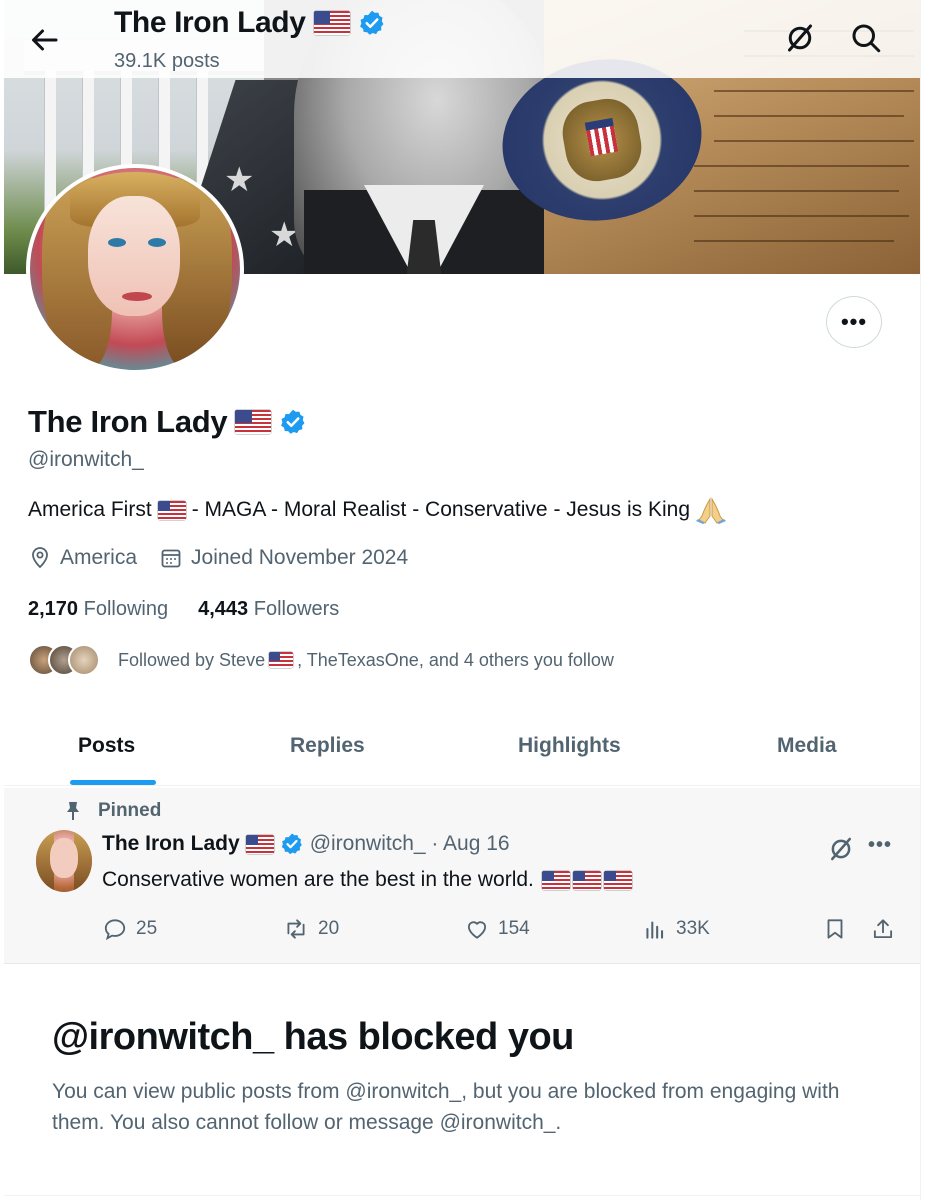 The height and width of the screenshot is (1200, 951). What do you see at coordinates (135, 269) in the screenshot?
I see `profile-avatar` at bounding box center [135, 269].